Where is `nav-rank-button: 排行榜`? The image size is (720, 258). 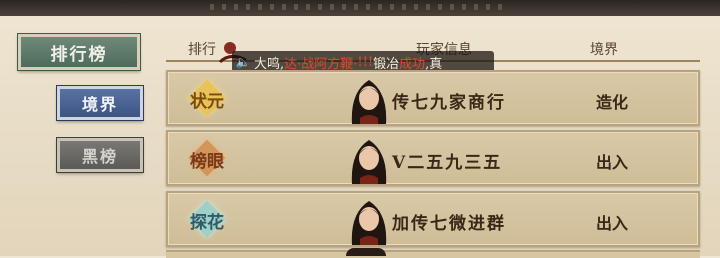 nav-rank-button: 排行榜 is located at coordinates (79, 52).